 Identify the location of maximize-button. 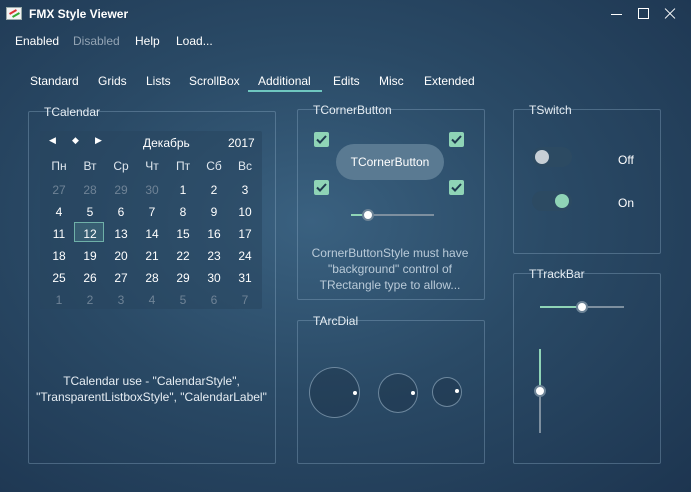
(644, 14).